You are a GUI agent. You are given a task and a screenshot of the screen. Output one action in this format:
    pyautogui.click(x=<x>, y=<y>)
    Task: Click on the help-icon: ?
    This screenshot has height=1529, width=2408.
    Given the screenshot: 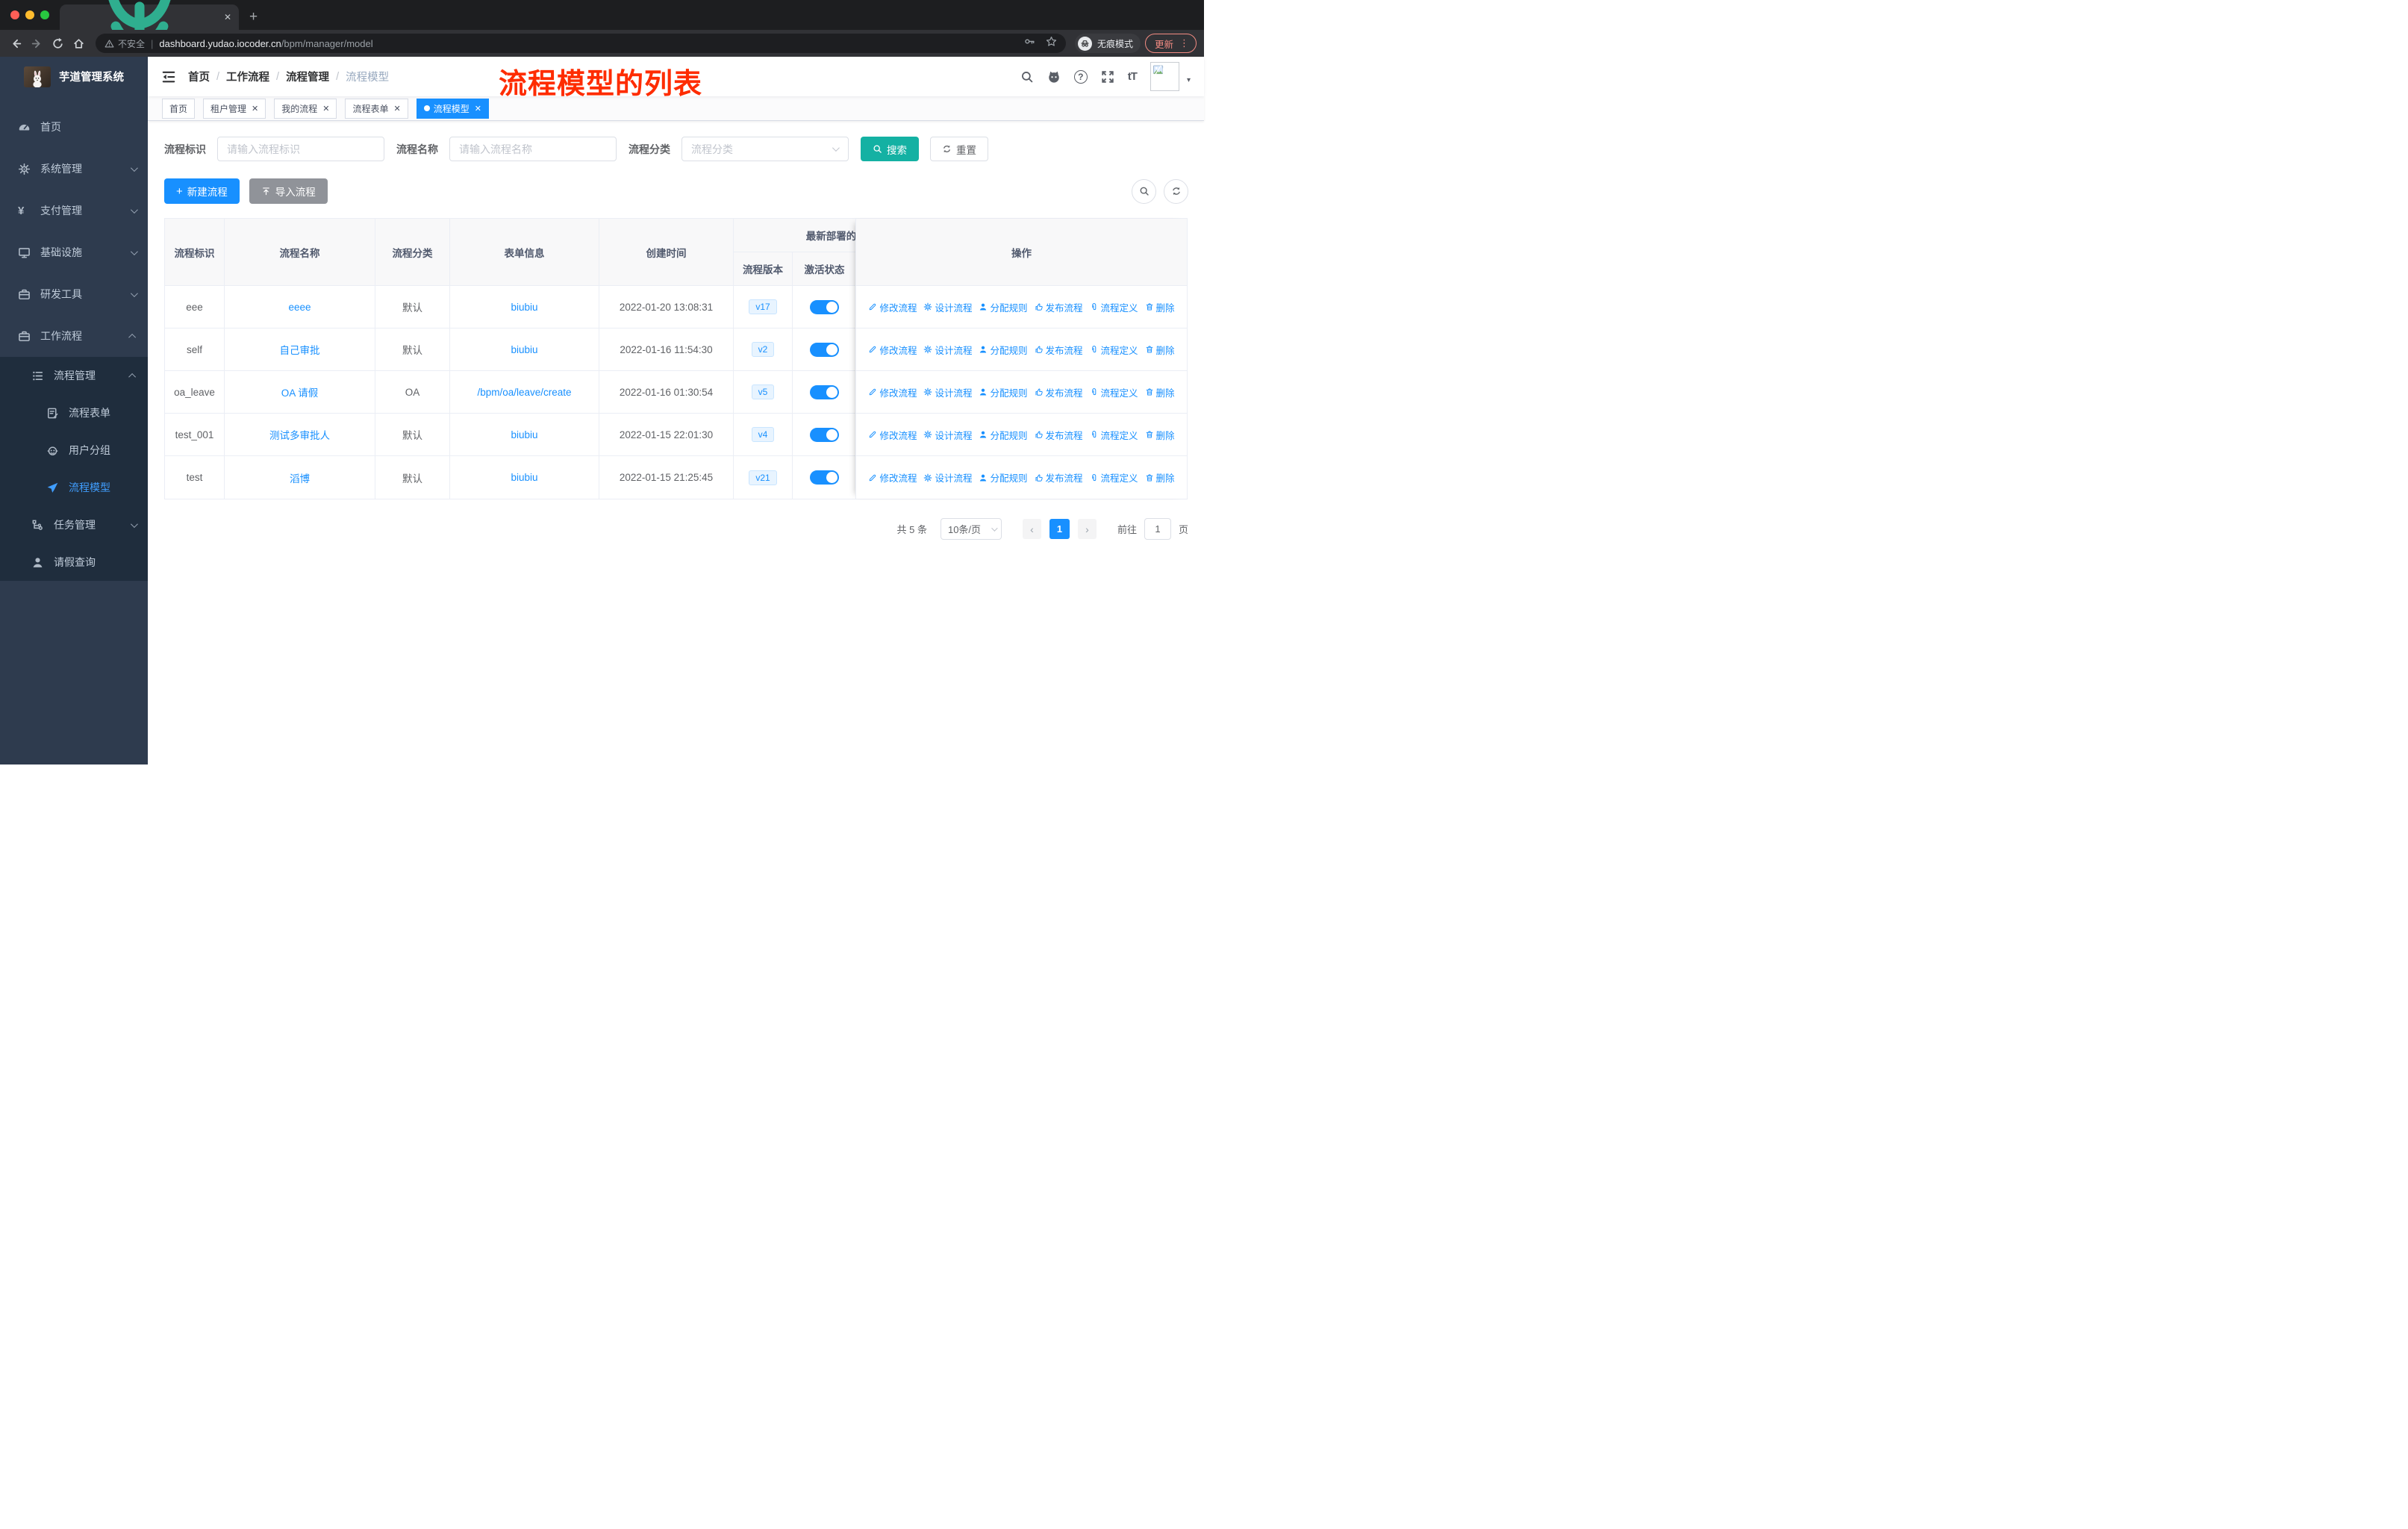 What is the action you would take?
    pyautogui.click(x=1080, y=77)
    